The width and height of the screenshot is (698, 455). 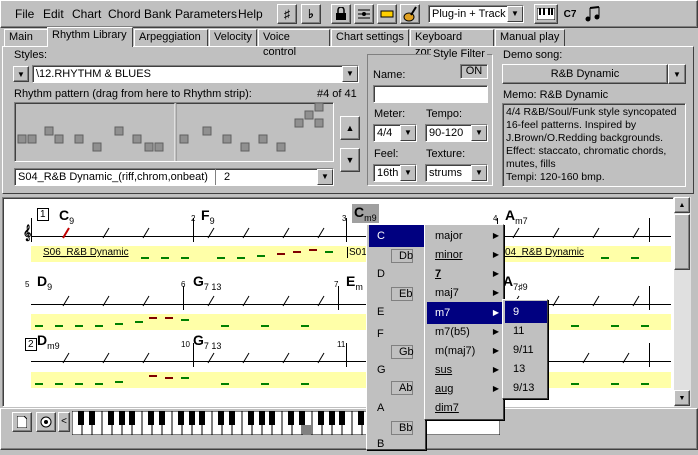 I want to click on mode-select: Plug-in + Track ▼, so click(x=476, y=14).